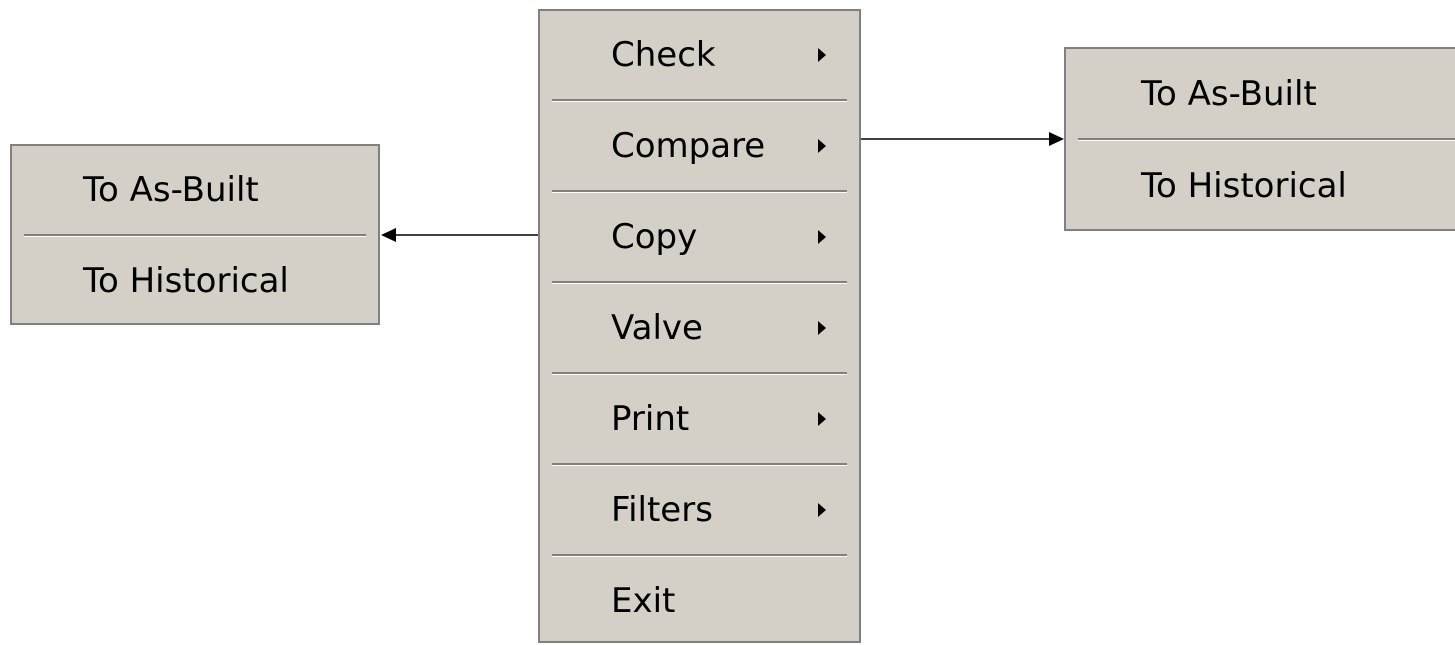  I want to click on compare-submenu: To As-Built To Historical, so click(1259, 139).